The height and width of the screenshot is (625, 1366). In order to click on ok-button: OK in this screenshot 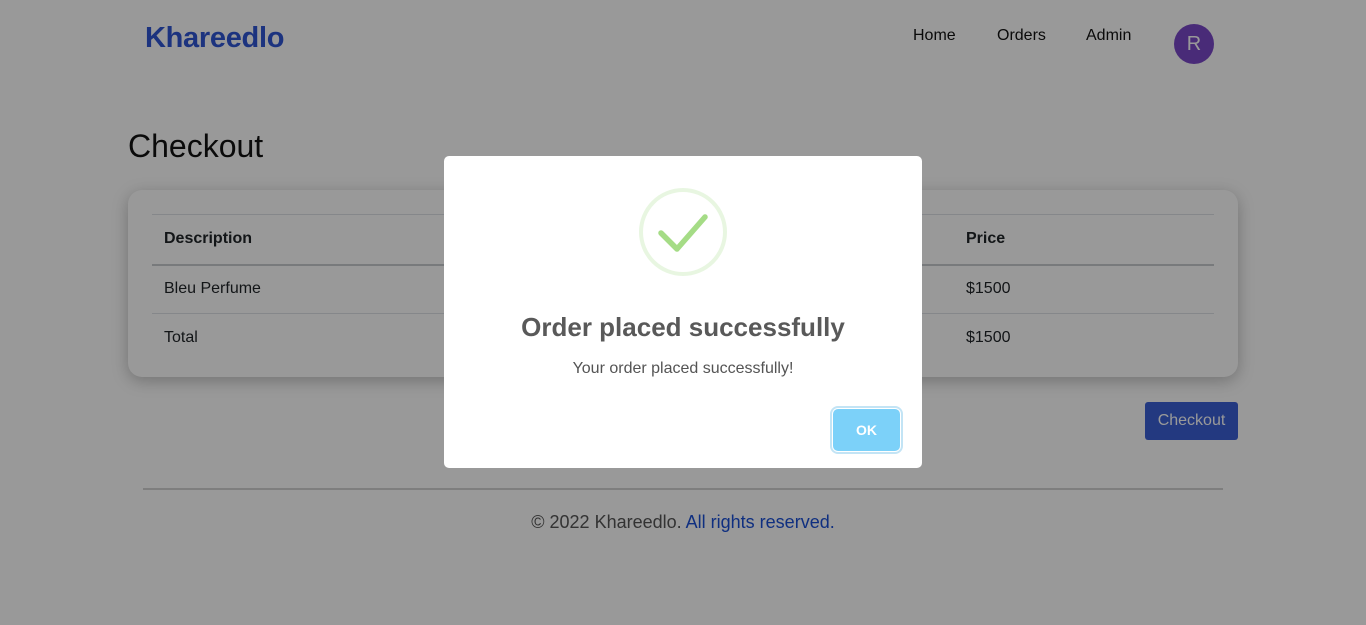, I will do `click(866, 430)`.